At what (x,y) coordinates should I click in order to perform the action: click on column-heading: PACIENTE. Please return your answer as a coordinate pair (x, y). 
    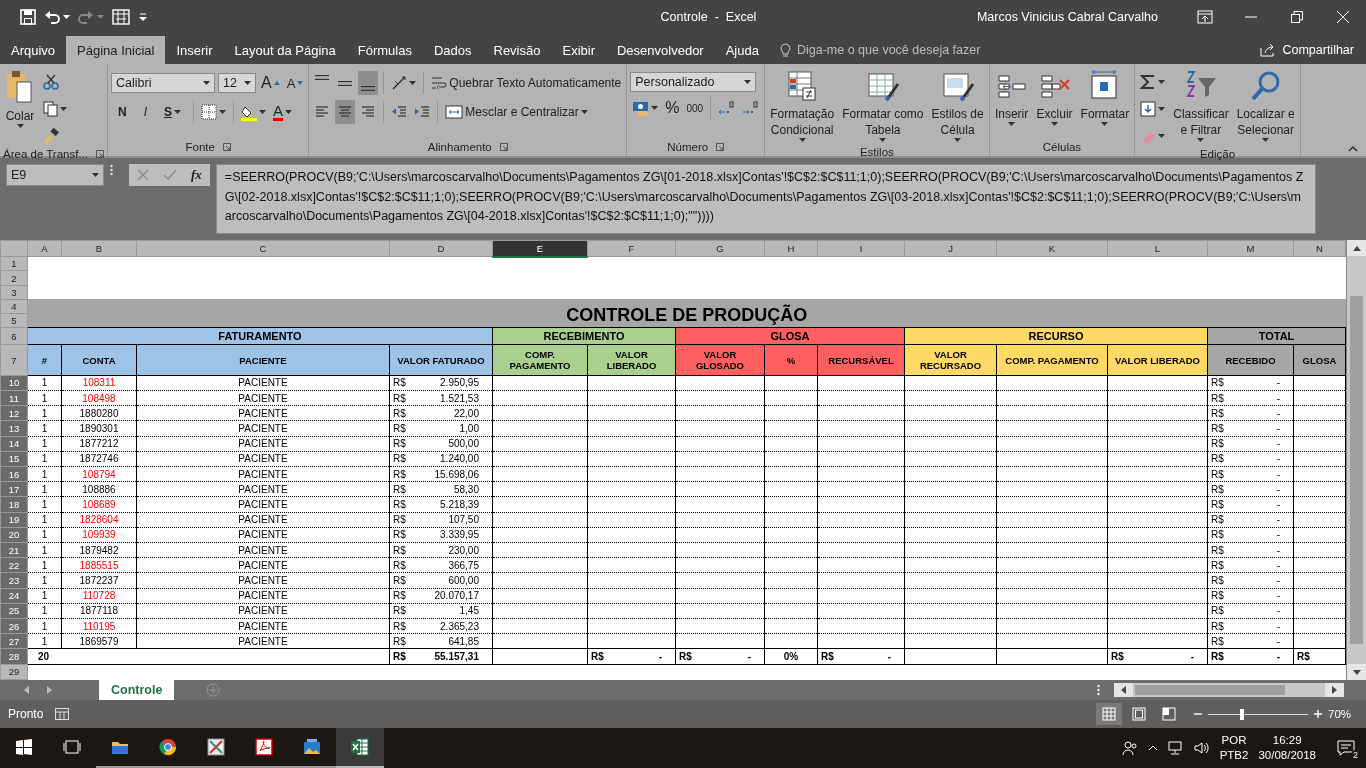
    Looking at the image, I should click on (263, 360).